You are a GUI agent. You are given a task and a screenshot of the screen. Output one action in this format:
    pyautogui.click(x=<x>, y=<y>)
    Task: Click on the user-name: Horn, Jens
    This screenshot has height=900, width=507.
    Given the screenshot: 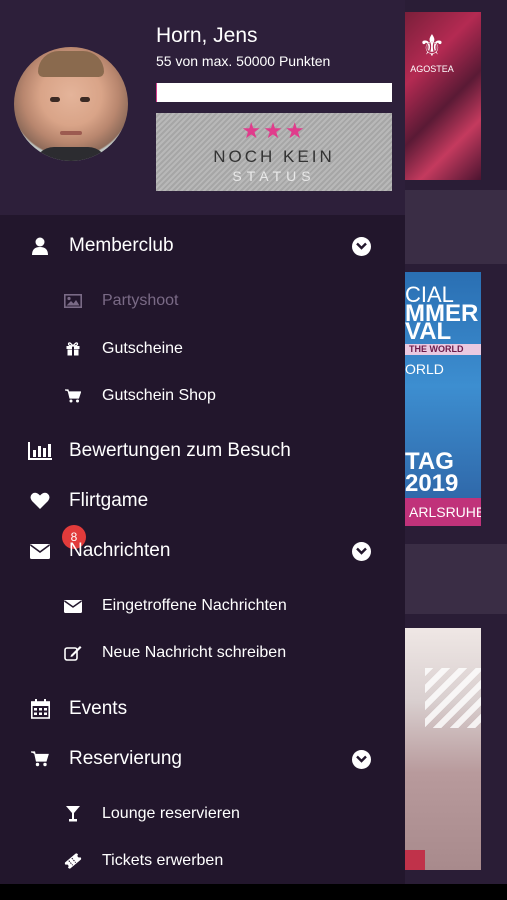 What is the action you would take?
    pyautogui.click(x=207, y=35)
    